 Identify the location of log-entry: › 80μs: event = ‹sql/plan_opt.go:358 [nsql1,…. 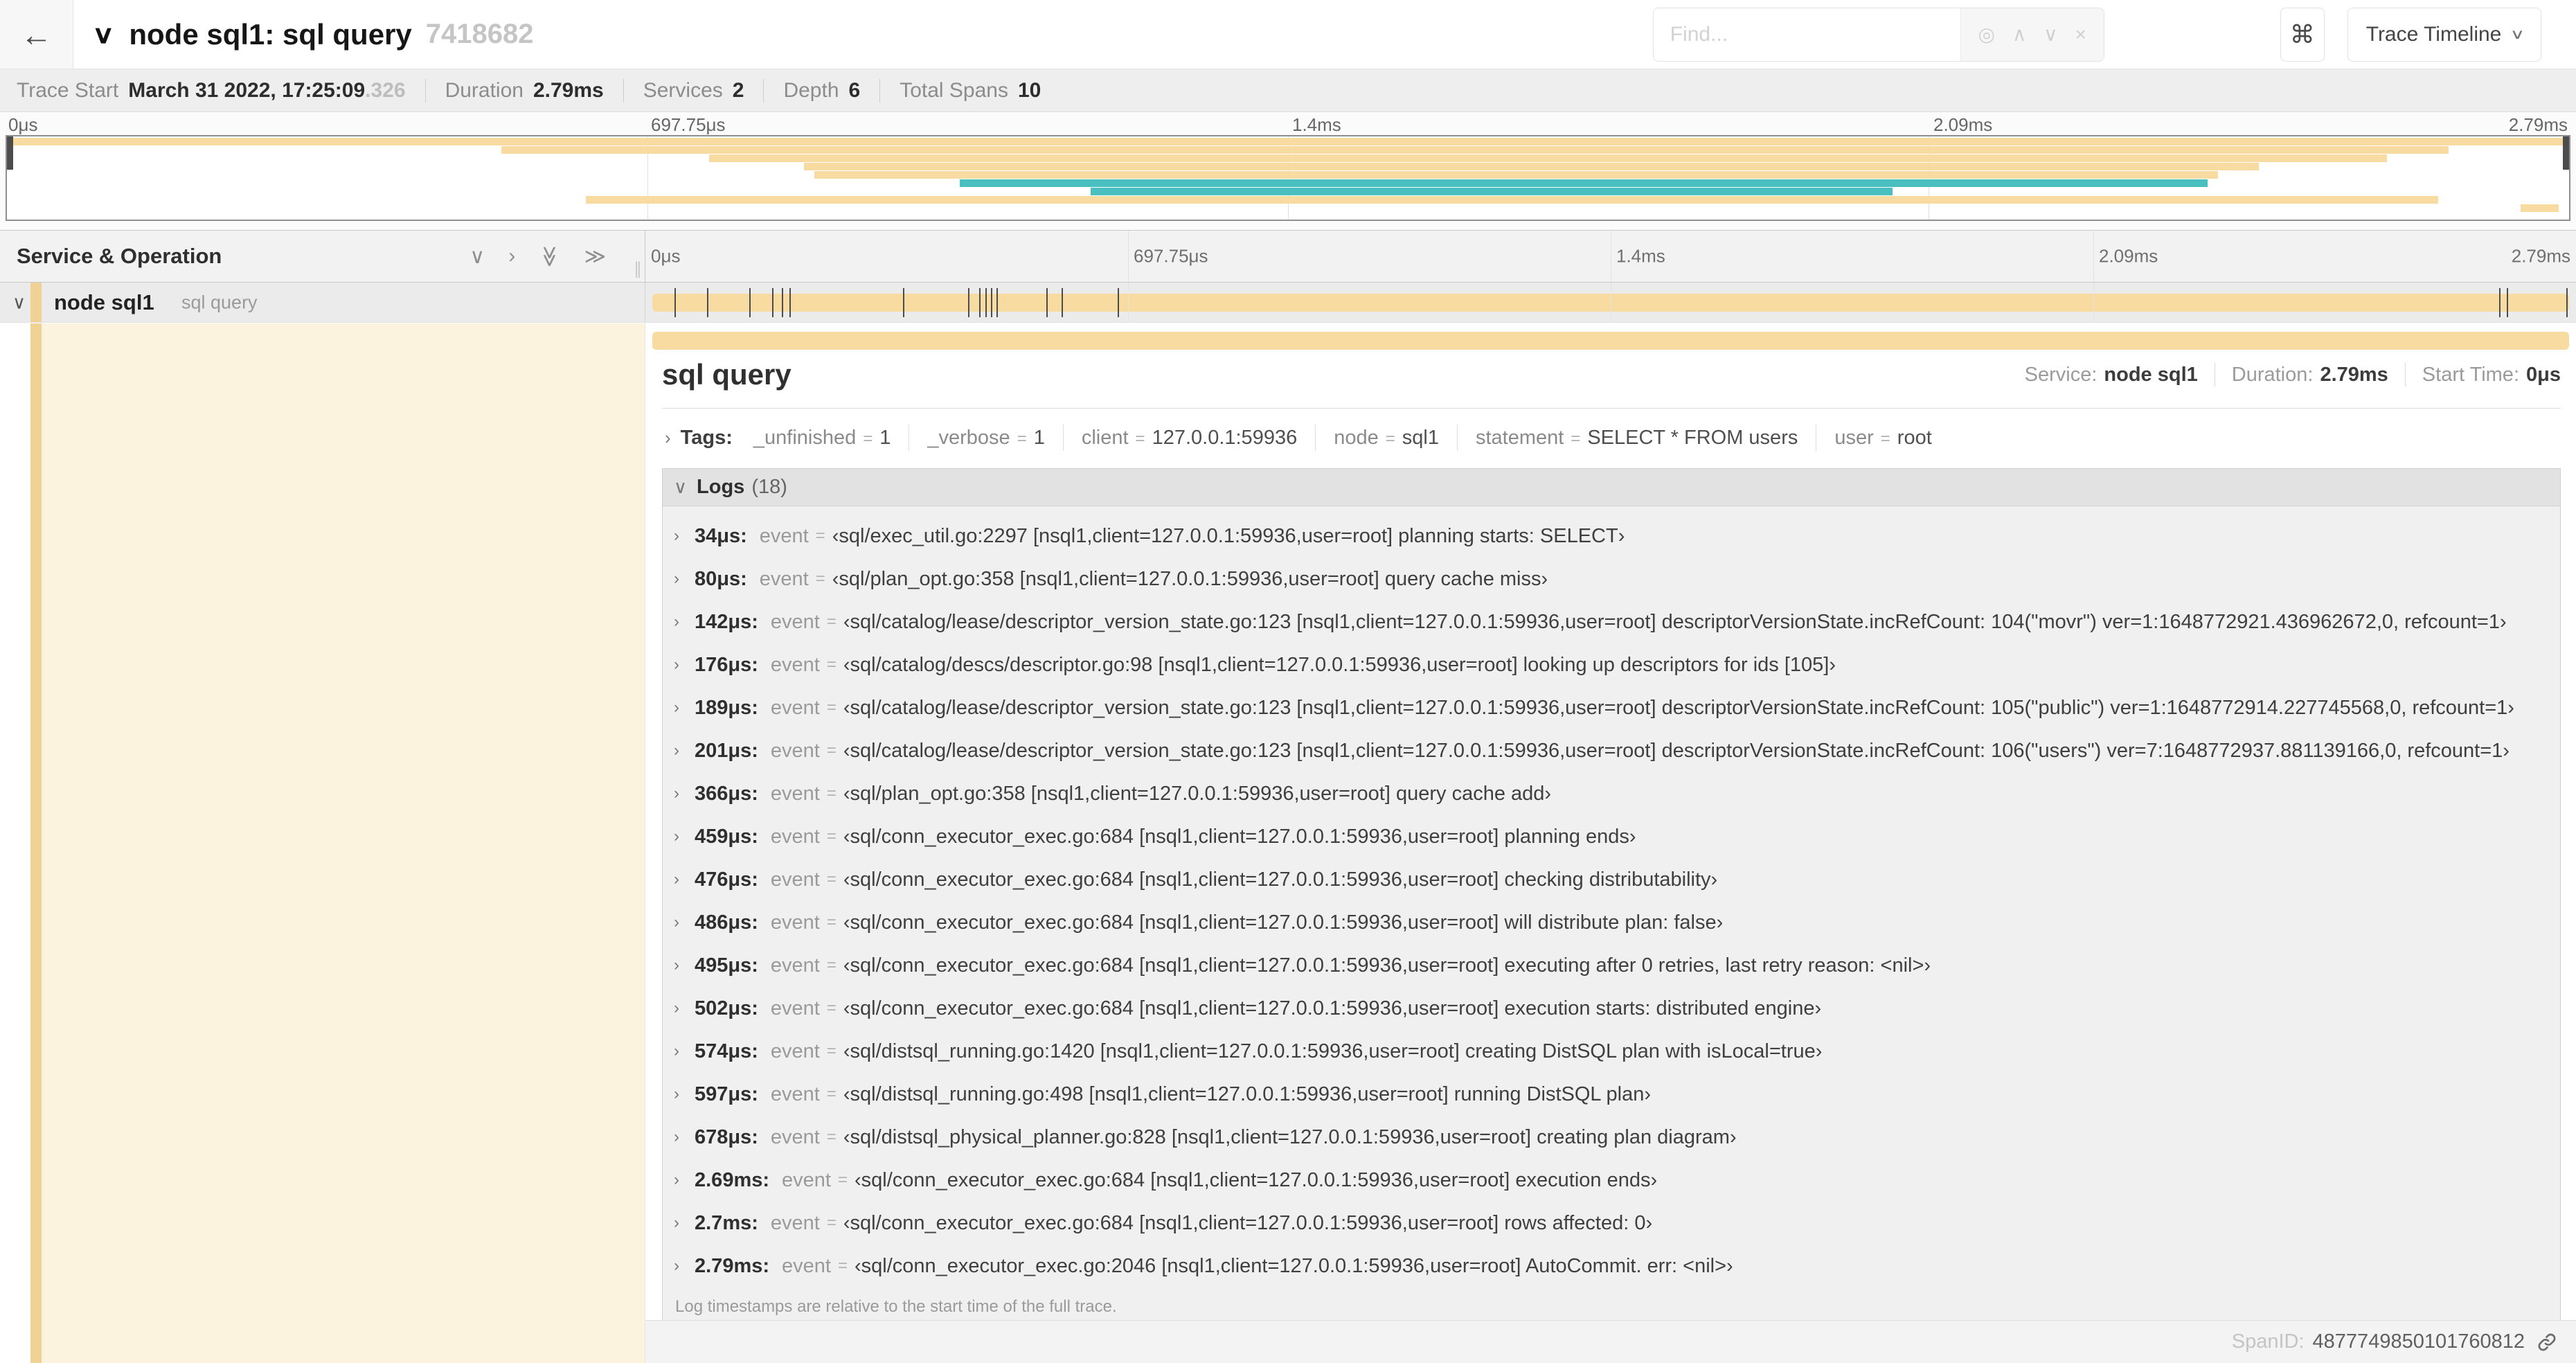
(1613, 579).